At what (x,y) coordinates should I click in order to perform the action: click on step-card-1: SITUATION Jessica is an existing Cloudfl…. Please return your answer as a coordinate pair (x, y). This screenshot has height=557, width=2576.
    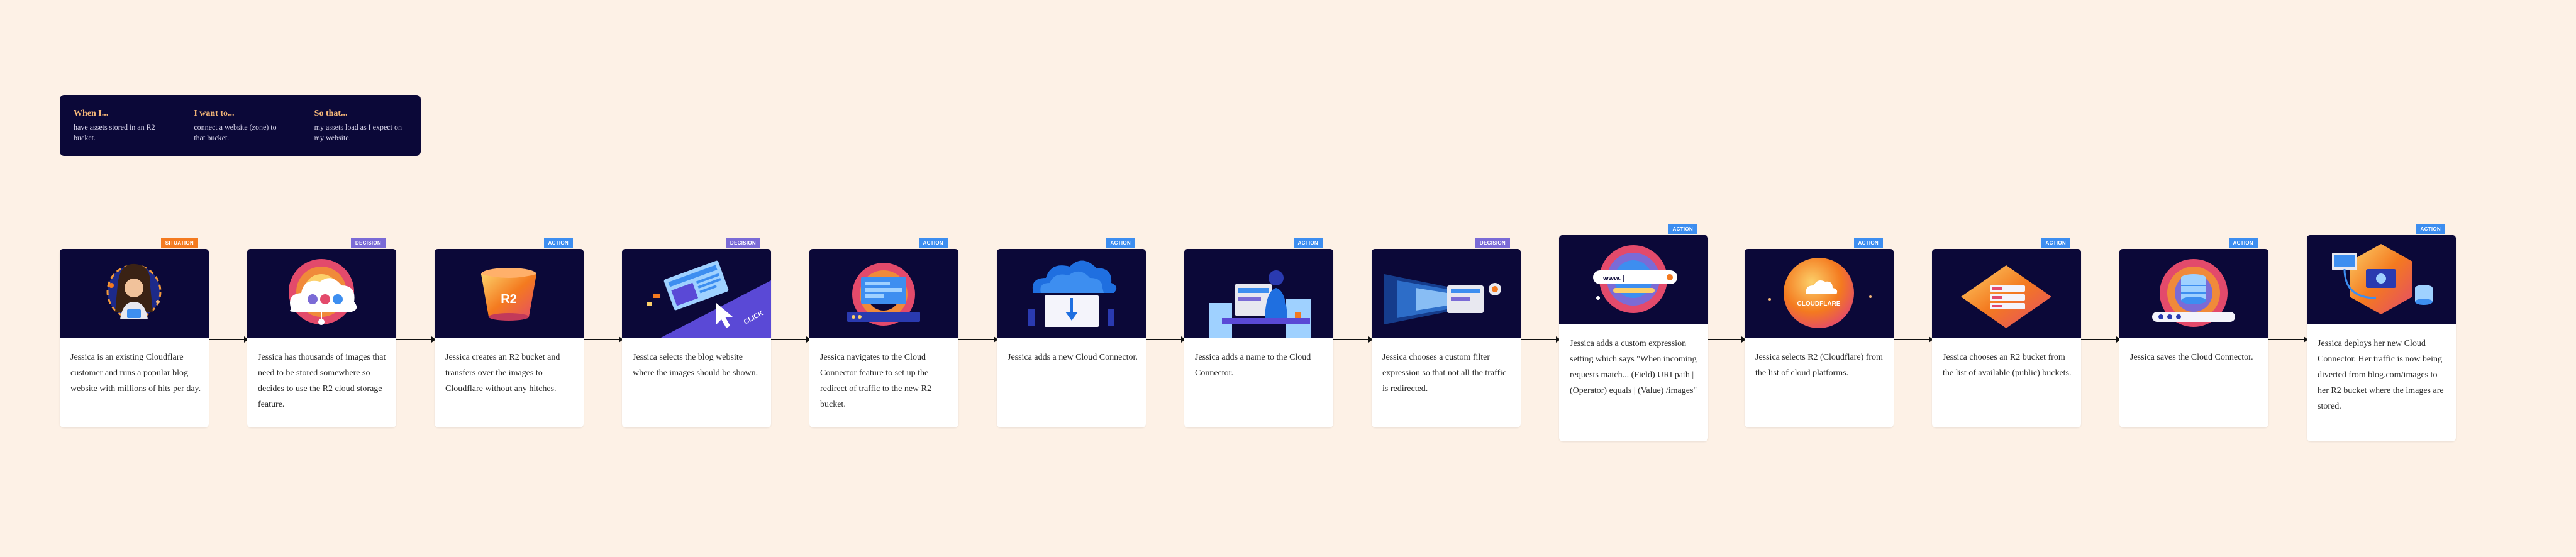
    Looking at the image, I should click on (134, 332).